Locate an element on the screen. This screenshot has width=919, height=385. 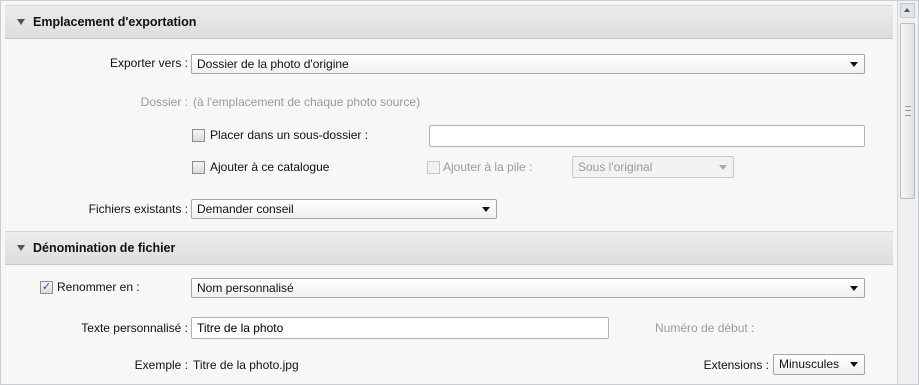
rename-checkbox: ✓ is located at coordinates (46, 287).